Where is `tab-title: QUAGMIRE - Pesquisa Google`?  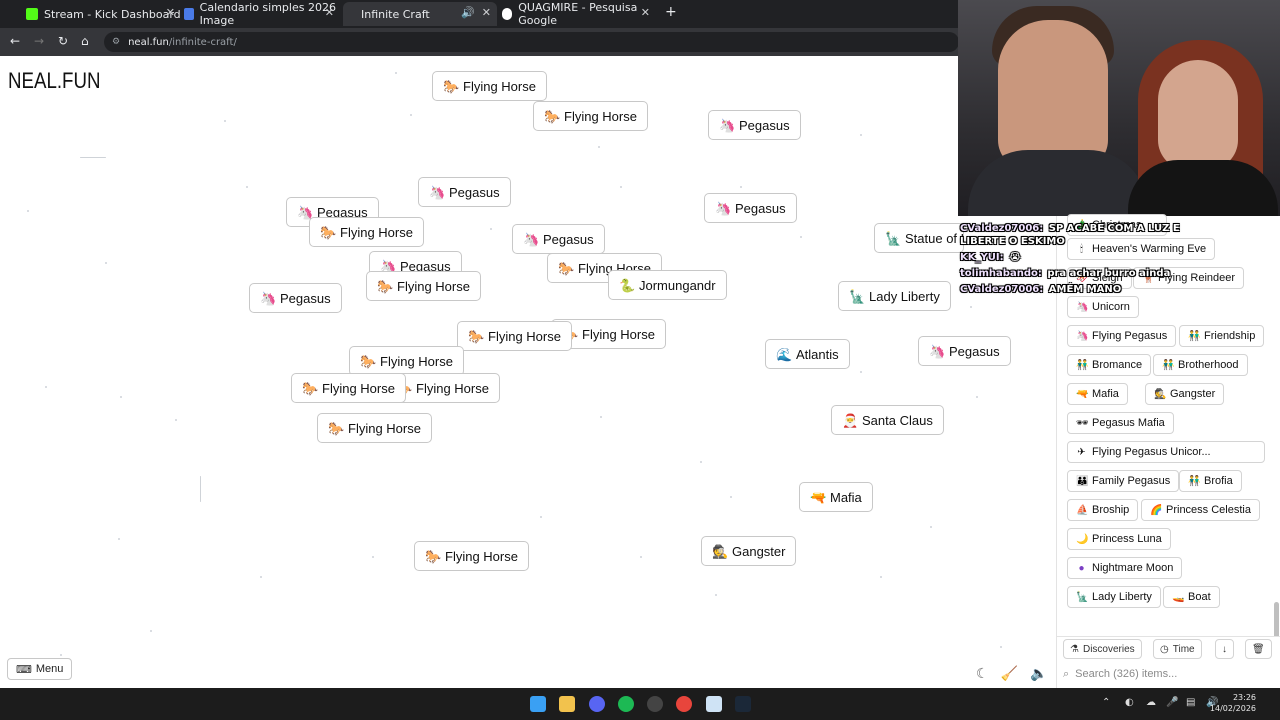
tab-title: QUAGMIRE - Pesquisa Google is located at coordinates (578, 14).